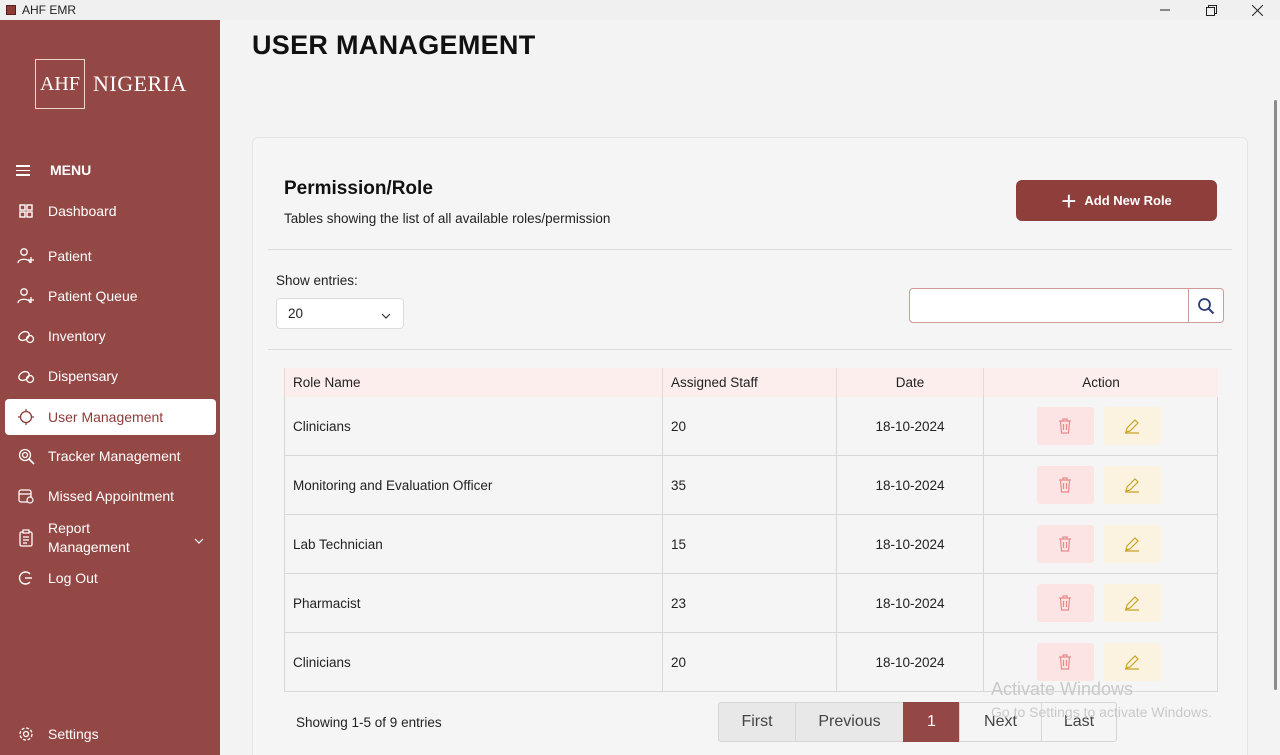  Describe the element at coordinates (110, 578) in the screenshot. I see `sidebar-item-log-out: Log Out` at that location.